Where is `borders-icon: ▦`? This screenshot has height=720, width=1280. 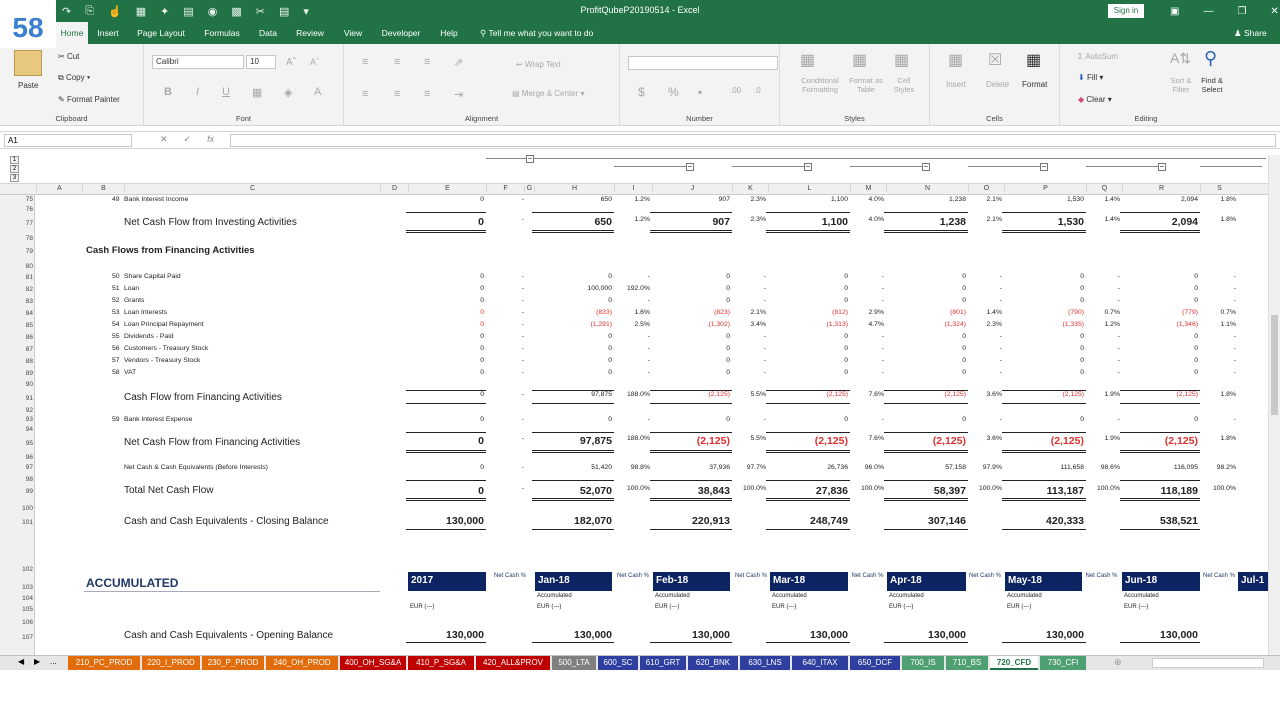
borders-icon: ▦ is located at coordinates (257, 92).